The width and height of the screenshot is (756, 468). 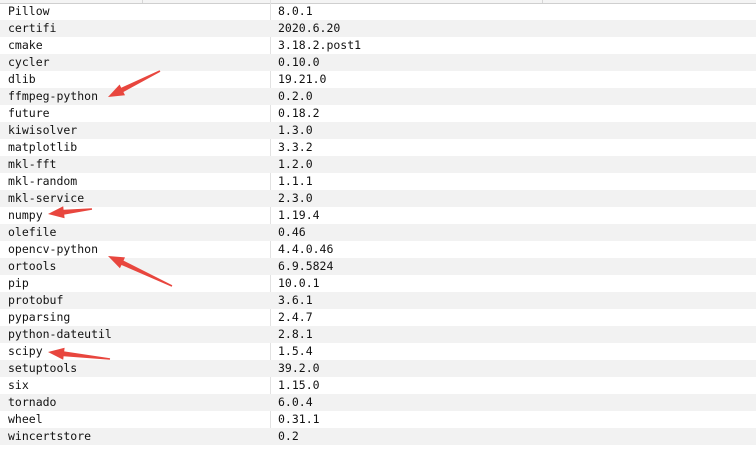 I want to click on package-name: ffmpeg-python, so click(x=53, y=96).